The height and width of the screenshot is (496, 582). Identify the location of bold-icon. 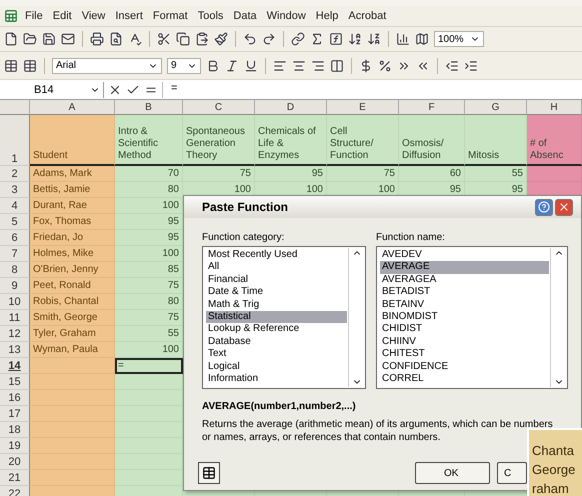
(213, 65).